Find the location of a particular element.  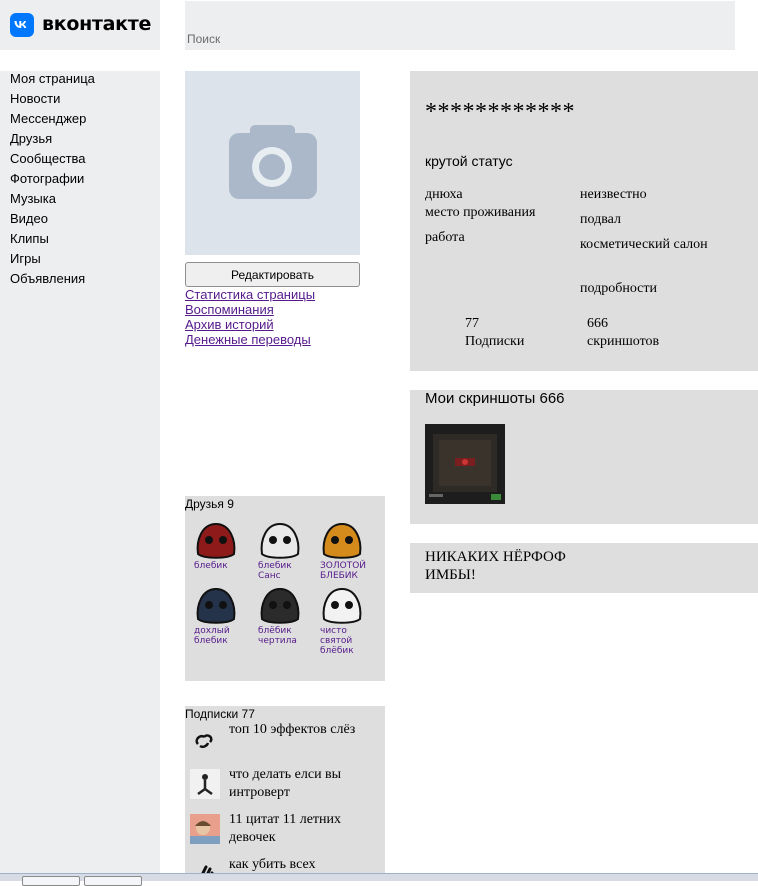

profile-avatar is located at coordinates (272, 163).